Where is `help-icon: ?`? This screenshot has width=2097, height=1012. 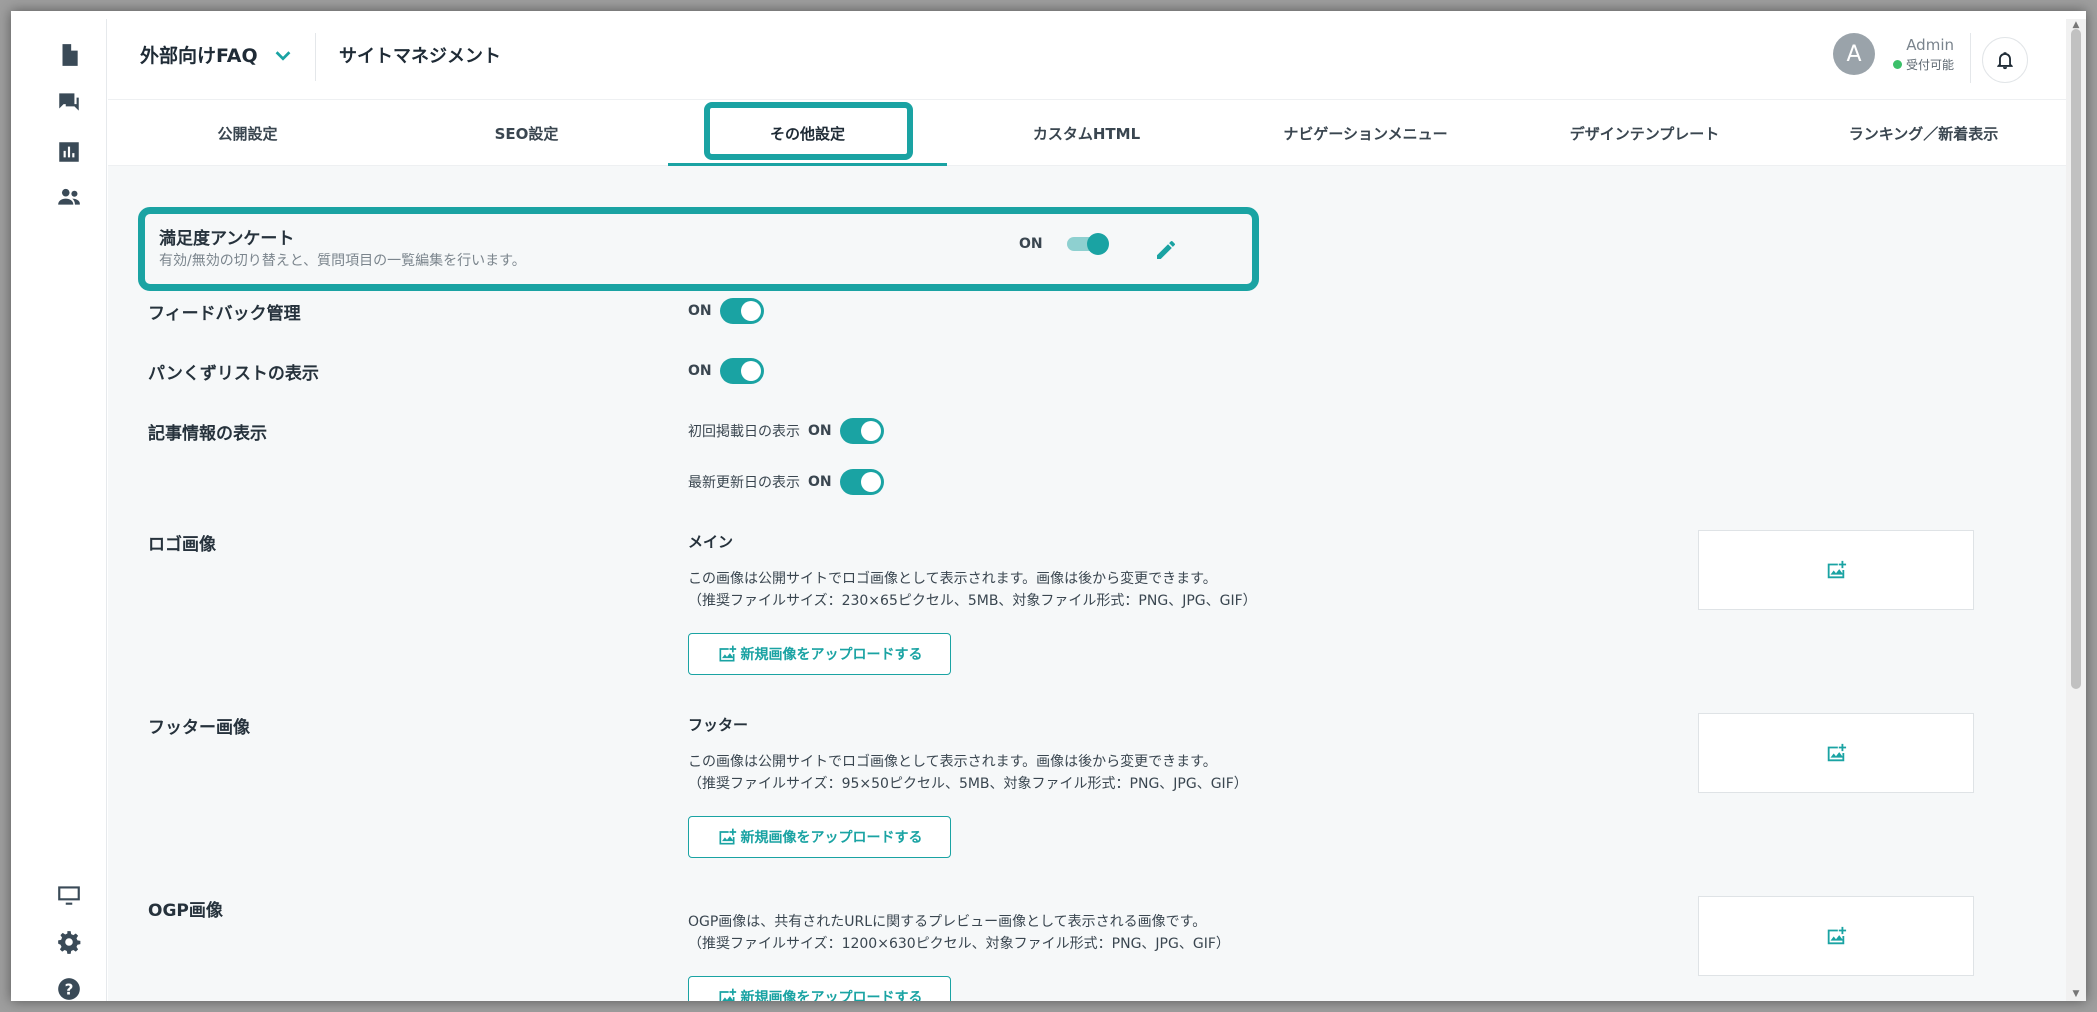
help-icon: ? is located at coordinates (69, 985).